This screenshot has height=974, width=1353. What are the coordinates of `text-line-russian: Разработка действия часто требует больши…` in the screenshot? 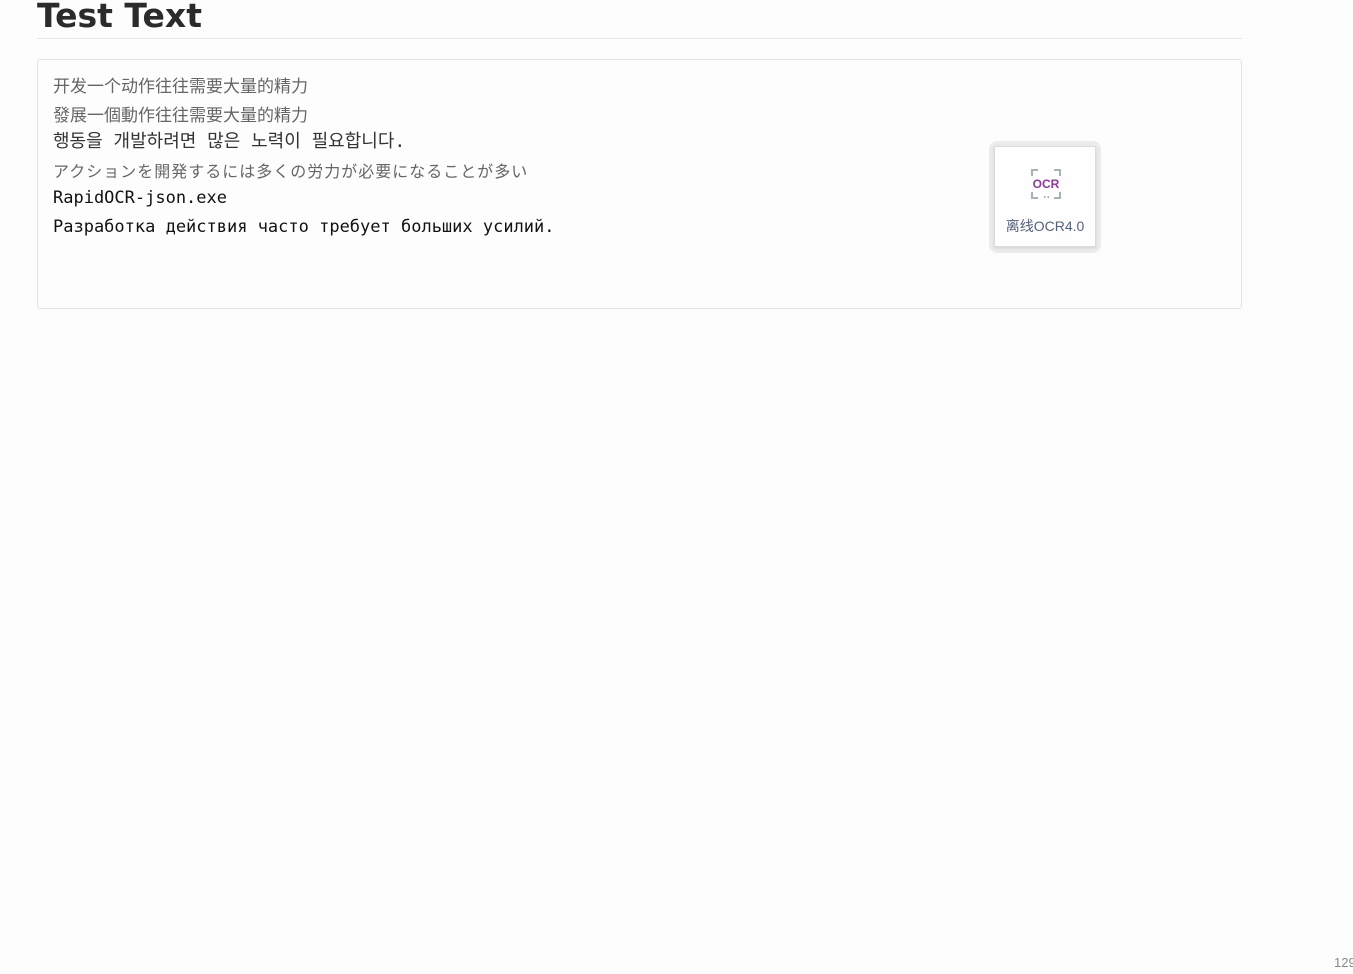 It's located at (304, 227).